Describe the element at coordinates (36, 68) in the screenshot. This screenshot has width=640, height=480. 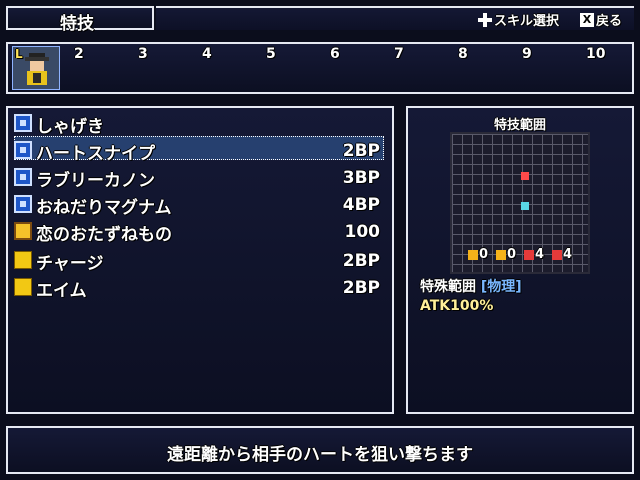
I see `character-portrait: L` at that location.